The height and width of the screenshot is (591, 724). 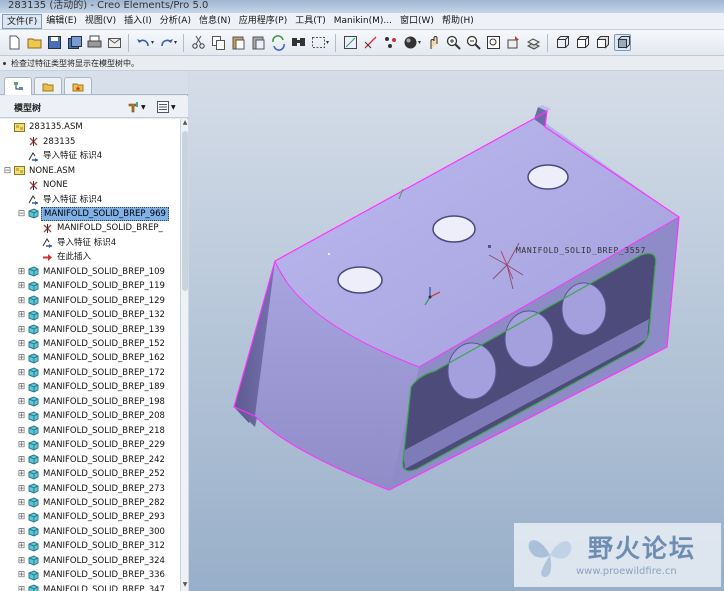 I want to click on model-tree-row: ⊞ MANIFOLD_SOLID_BREP_119, so click(x=90, y=286).